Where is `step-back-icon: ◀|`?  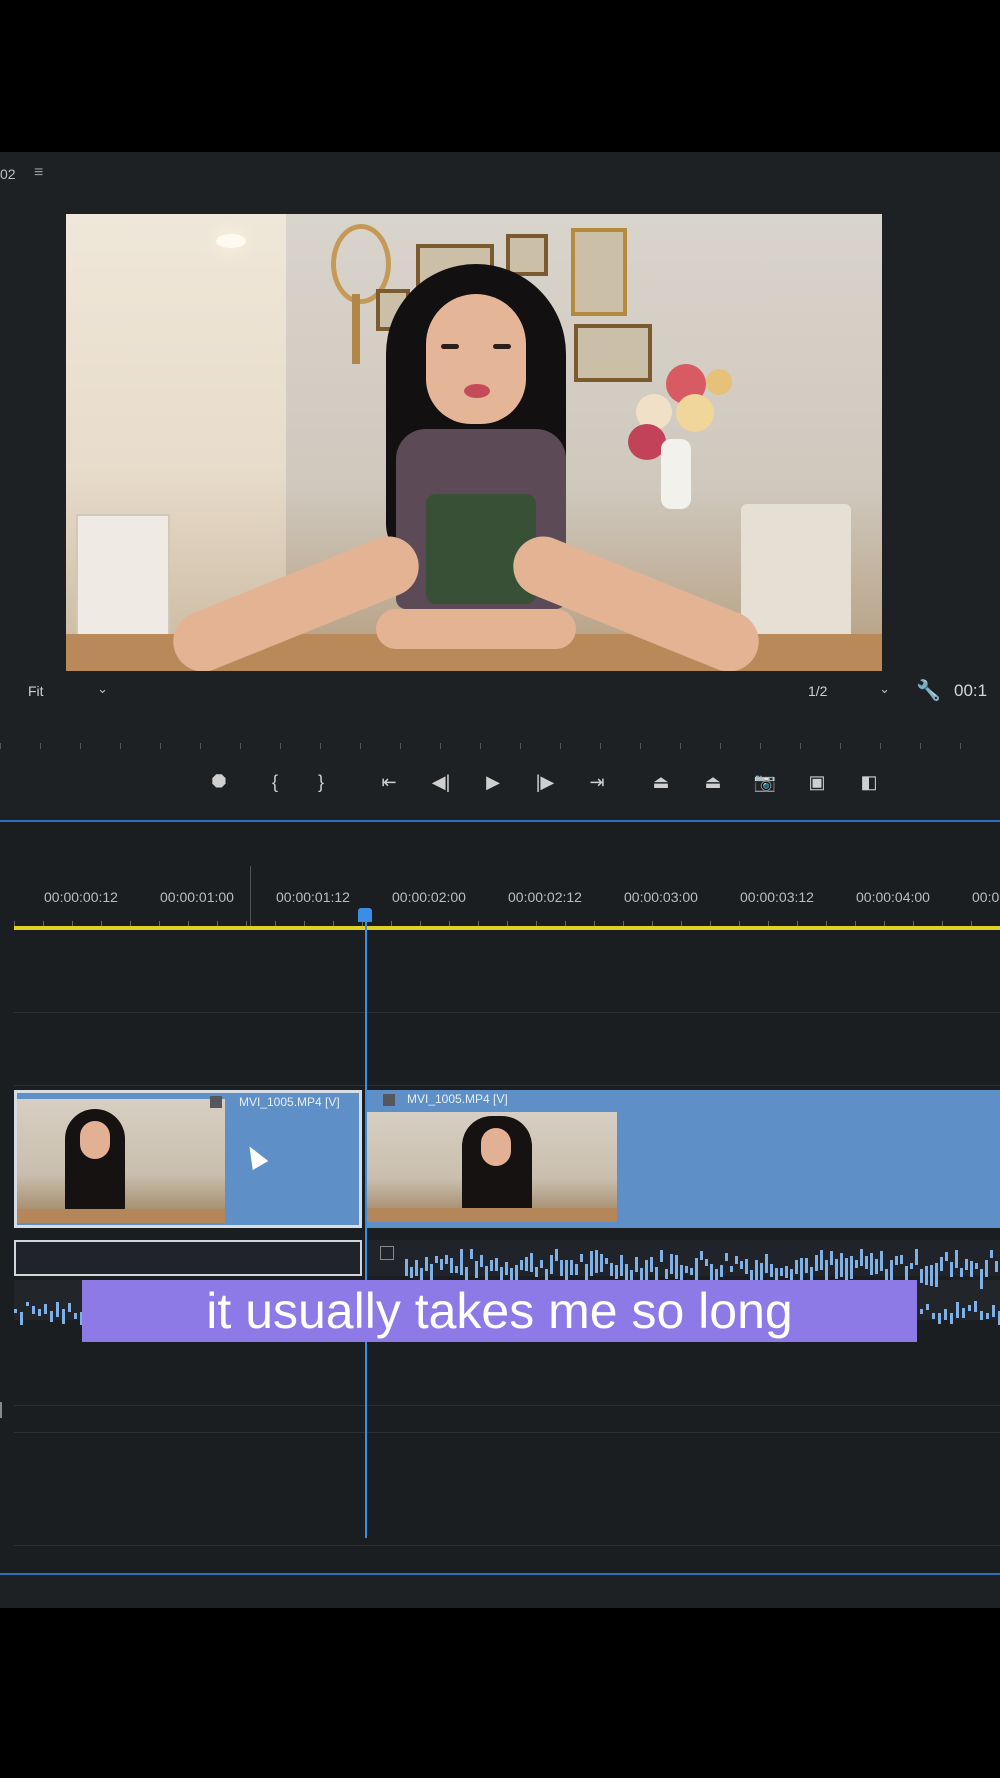 step-back-icon: ◀| is located at coordinates (441, 782).